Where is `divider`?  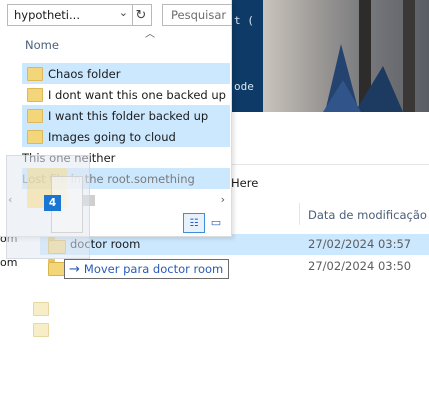
divider is located at coordinates (330, 164).